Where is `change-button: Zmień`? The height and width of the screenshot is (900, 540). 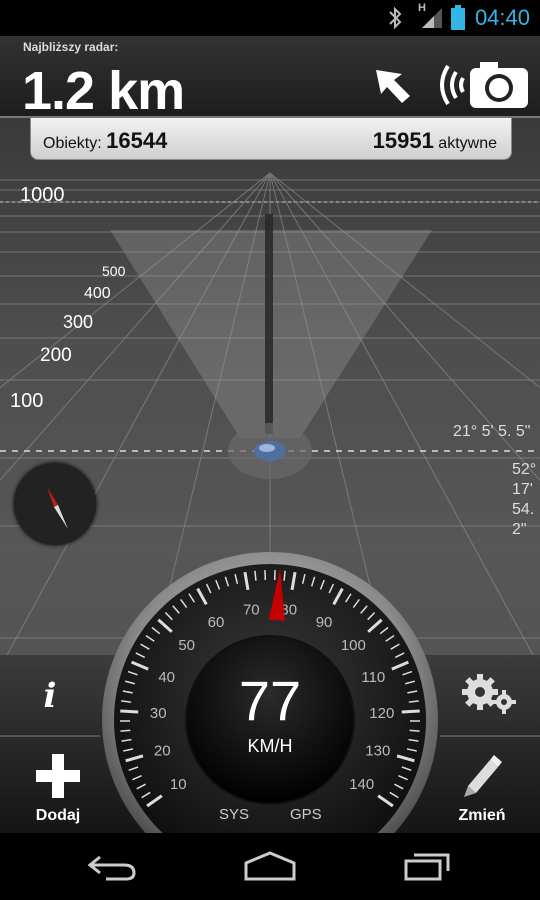 change-button: Zmień is located at coordinates (482, 788).